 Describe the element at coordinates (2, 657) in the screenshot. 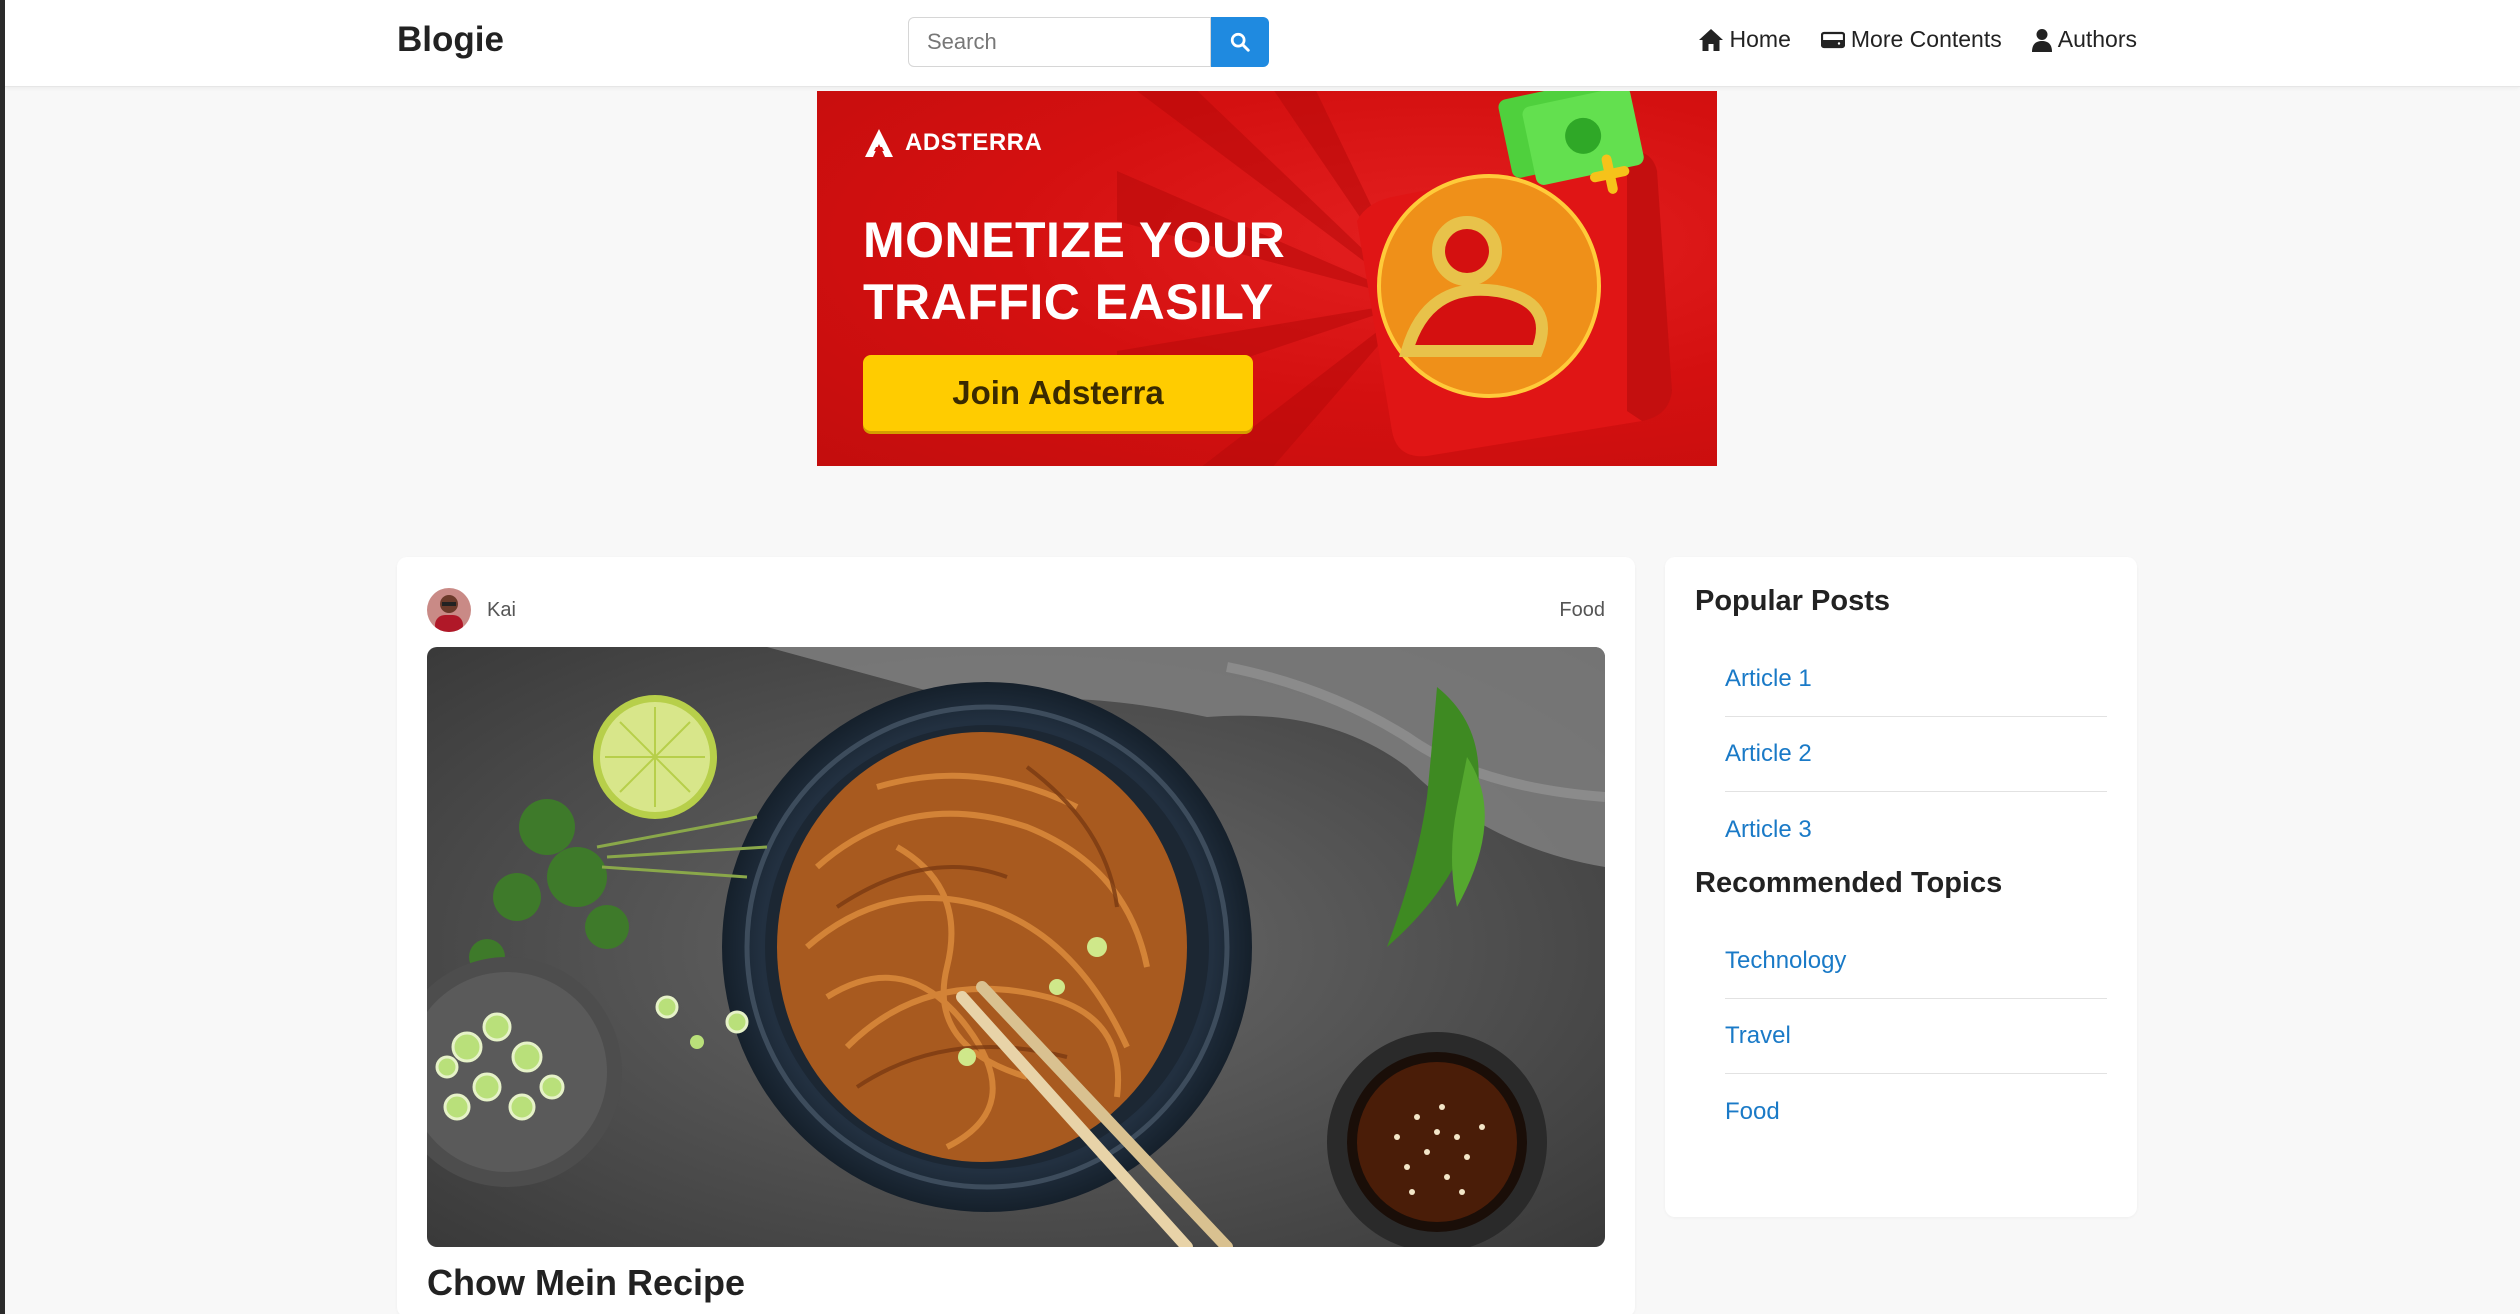

I see `window-edge` at that location.